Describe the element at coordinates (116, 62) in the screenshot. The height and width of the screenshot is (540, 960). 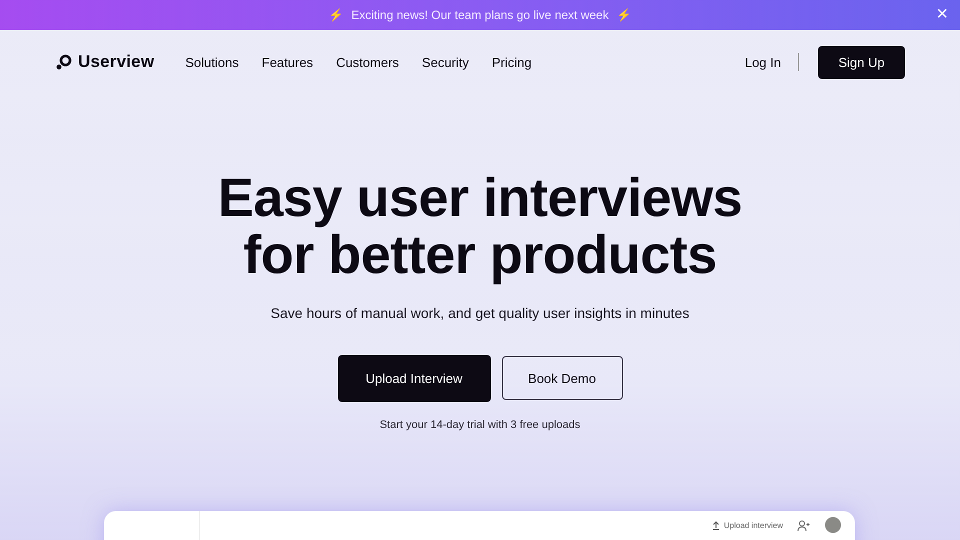
I see `brand-name: Userview` at that location.